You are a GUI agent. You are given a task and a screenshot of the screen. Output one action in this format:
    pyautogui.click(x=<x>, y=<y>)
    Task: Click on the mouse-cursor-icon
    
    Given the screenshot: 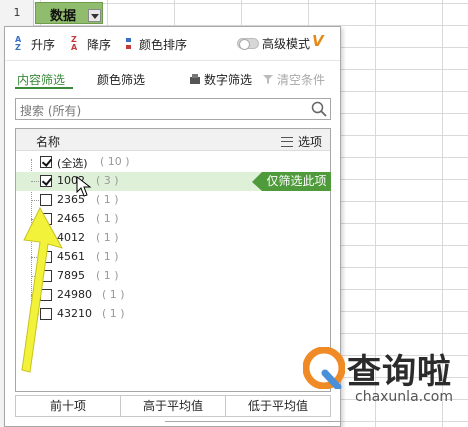 What is the action you would take?
    pyautogui.click(x=84, y=186)
    